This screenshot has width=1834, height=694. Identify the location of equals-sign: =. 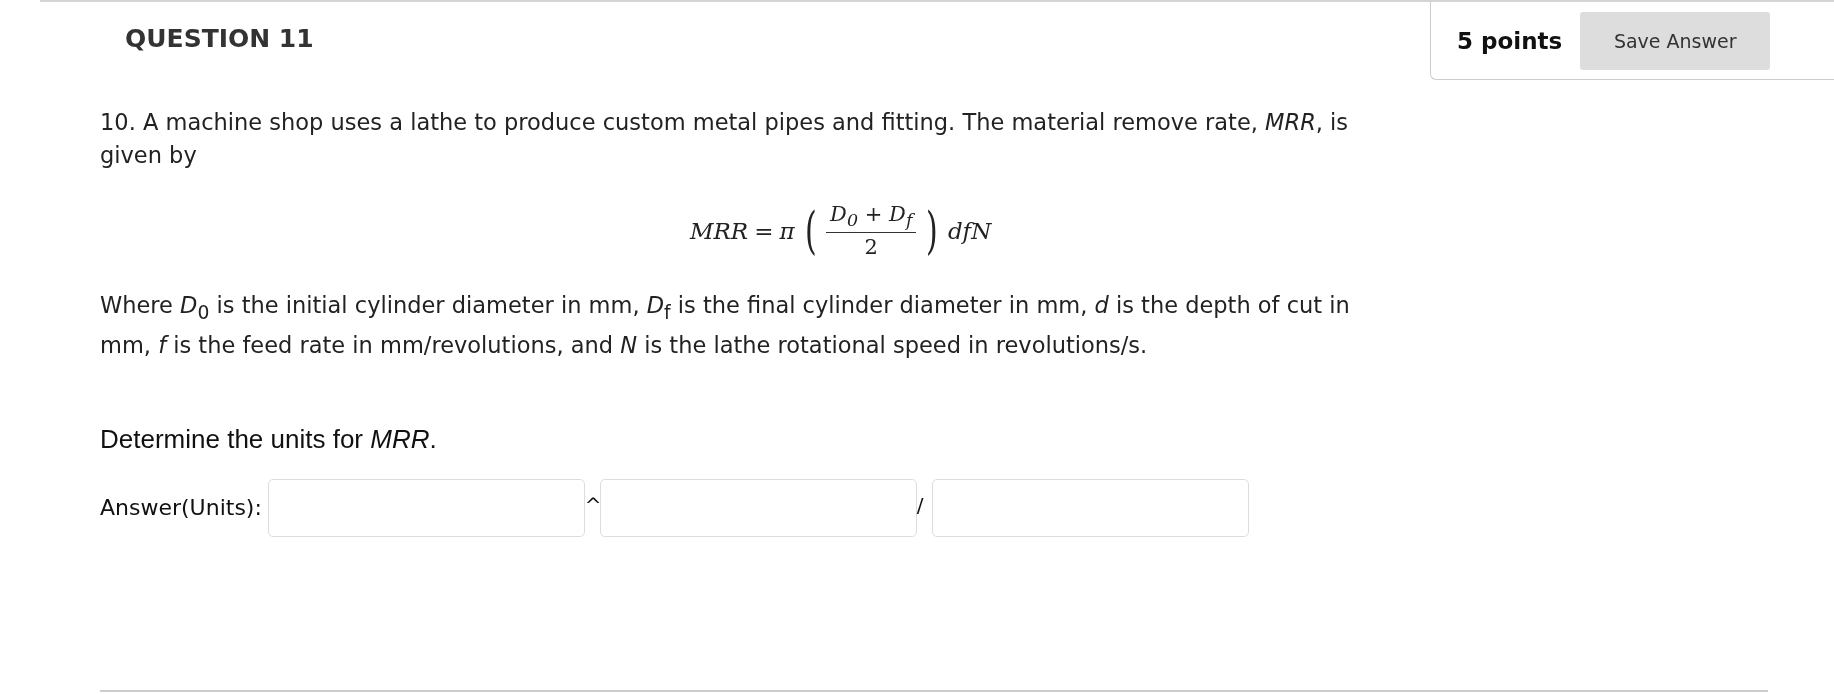
(764, 230).